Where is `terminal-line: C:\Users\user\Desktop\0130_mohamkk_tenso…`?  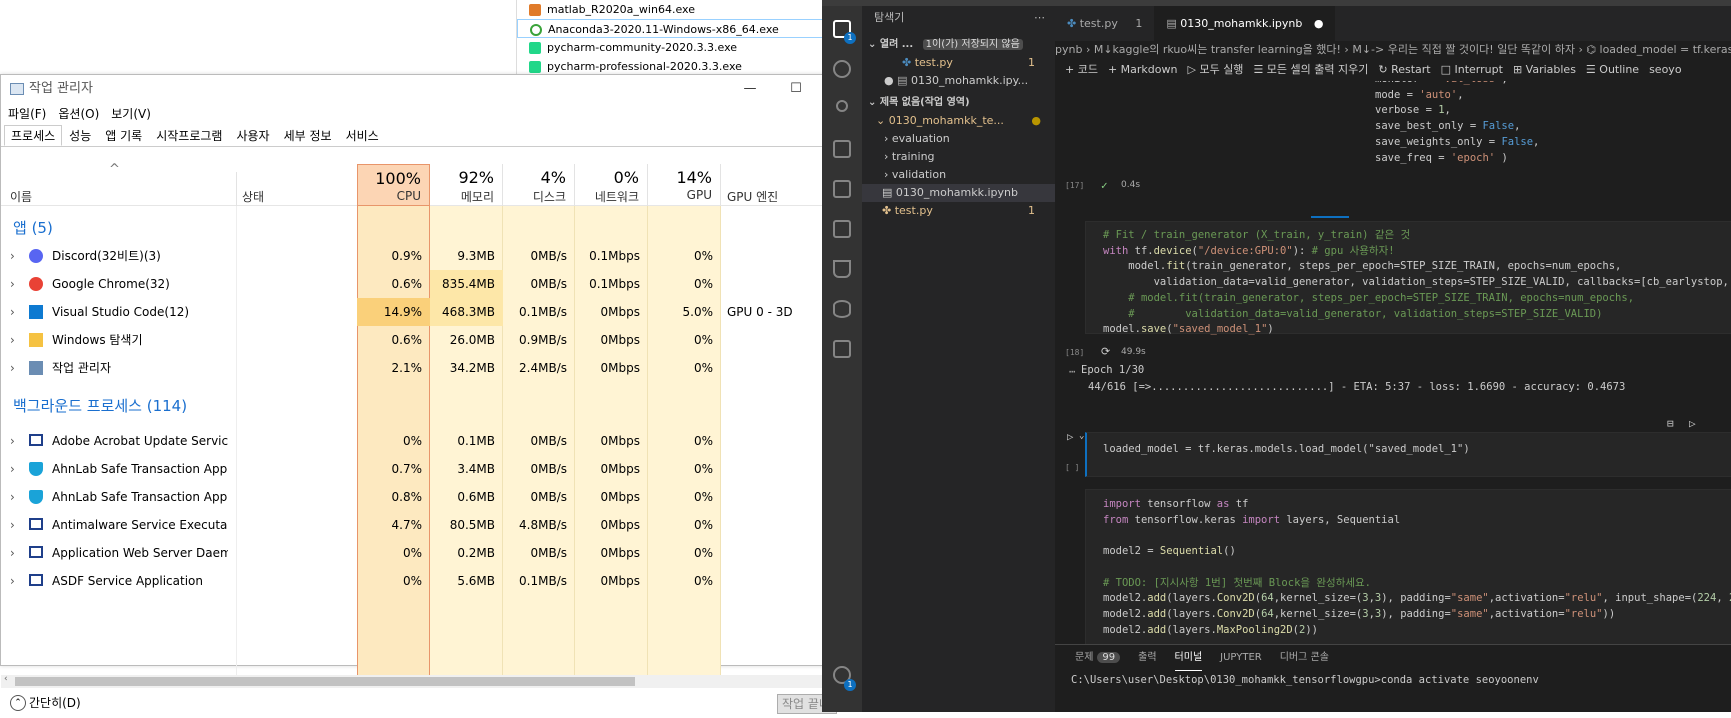
terminal-line: C:\Users\user\Desktop\0130_mohamkk_tenso… is located at coordinates (1393, 680).